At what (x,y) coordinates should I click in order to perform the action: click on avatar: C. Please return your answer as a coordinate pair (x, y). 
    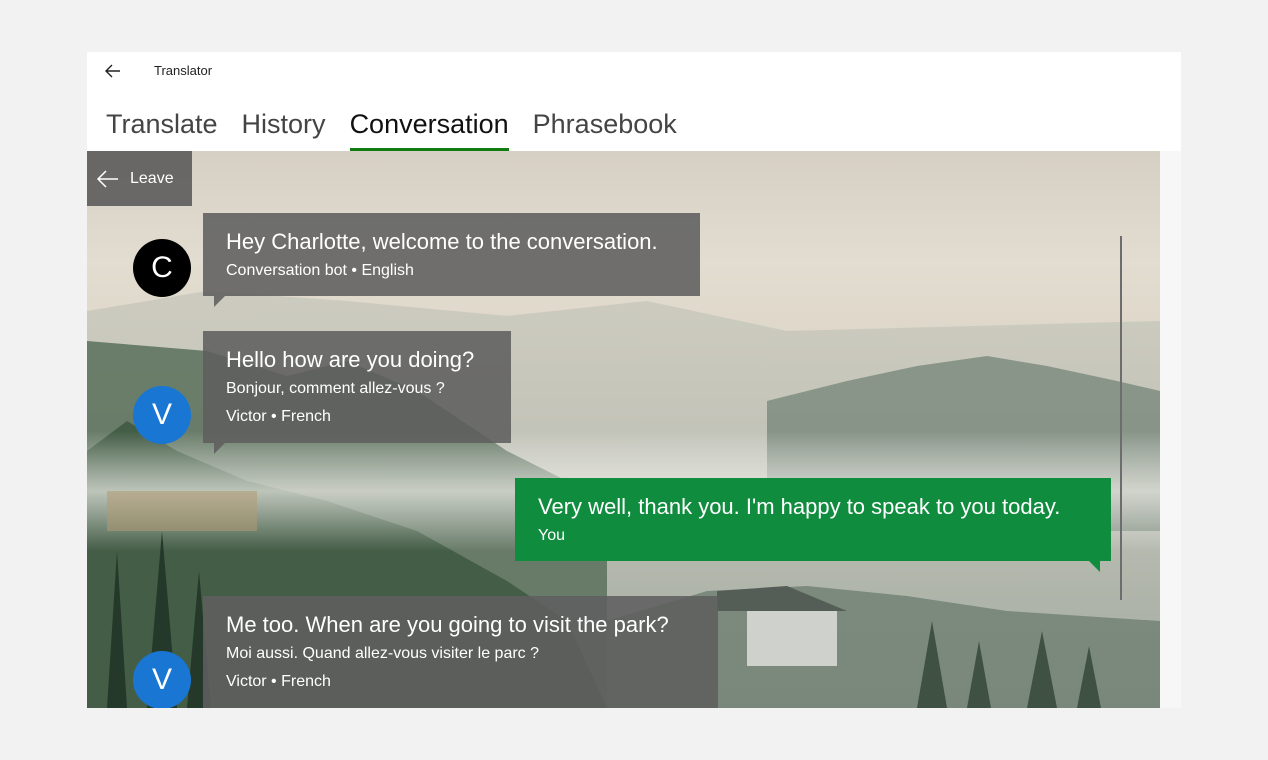
    Looking at the image, I should click on (162, 268).